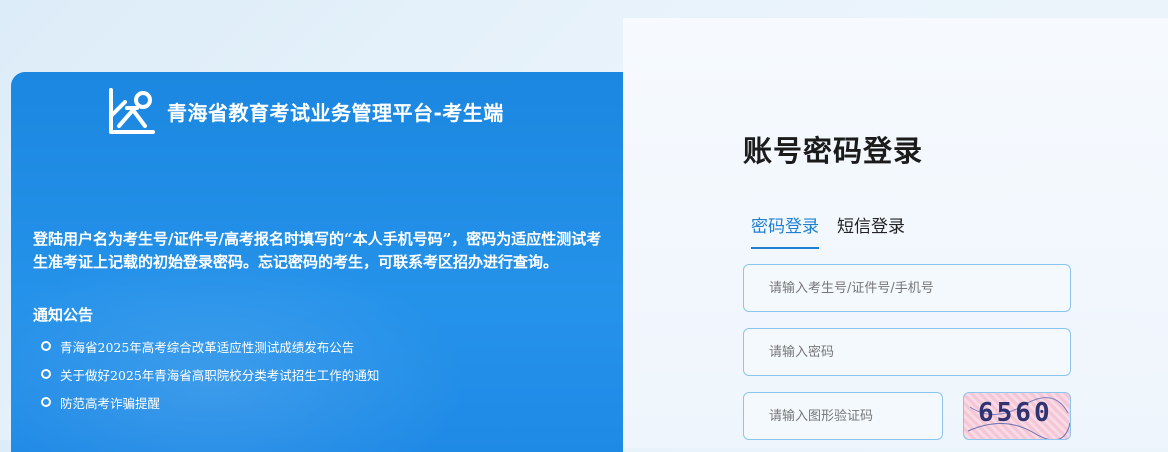  Describe the element at coordinates (63, 315) in the screenshot. I see `announcement-heading: 通知公告` at that location.